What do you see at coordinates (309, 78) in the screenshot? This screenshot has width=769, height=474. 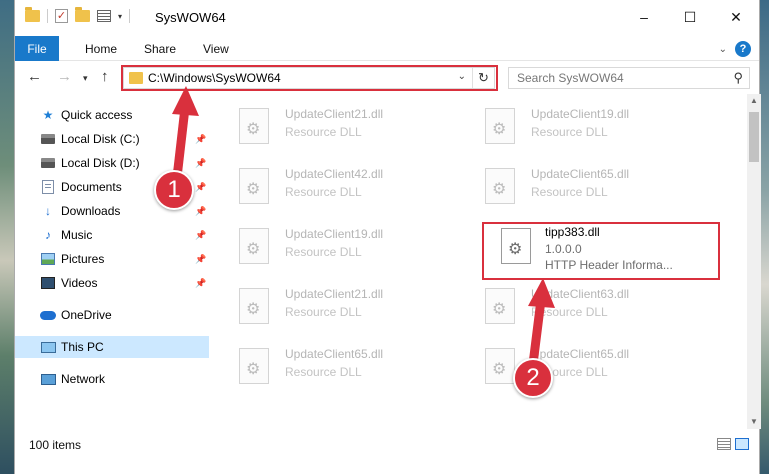 I see `address-bar-highlight-box` at bounding box center [309, 78].